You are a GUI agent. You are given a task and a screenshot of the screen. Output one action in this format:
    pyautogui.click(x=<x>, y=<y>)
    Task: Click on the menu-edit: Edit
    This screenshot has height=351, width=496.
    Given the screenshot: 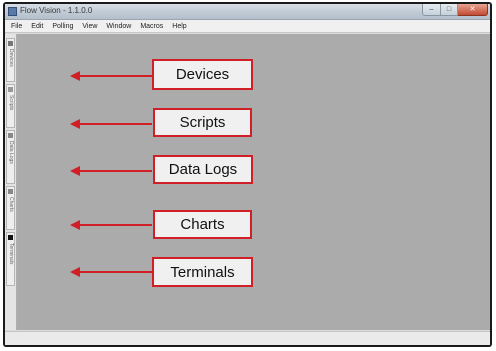 What is the action you would take?
    pyautogui.click(x=37, y=26)
    